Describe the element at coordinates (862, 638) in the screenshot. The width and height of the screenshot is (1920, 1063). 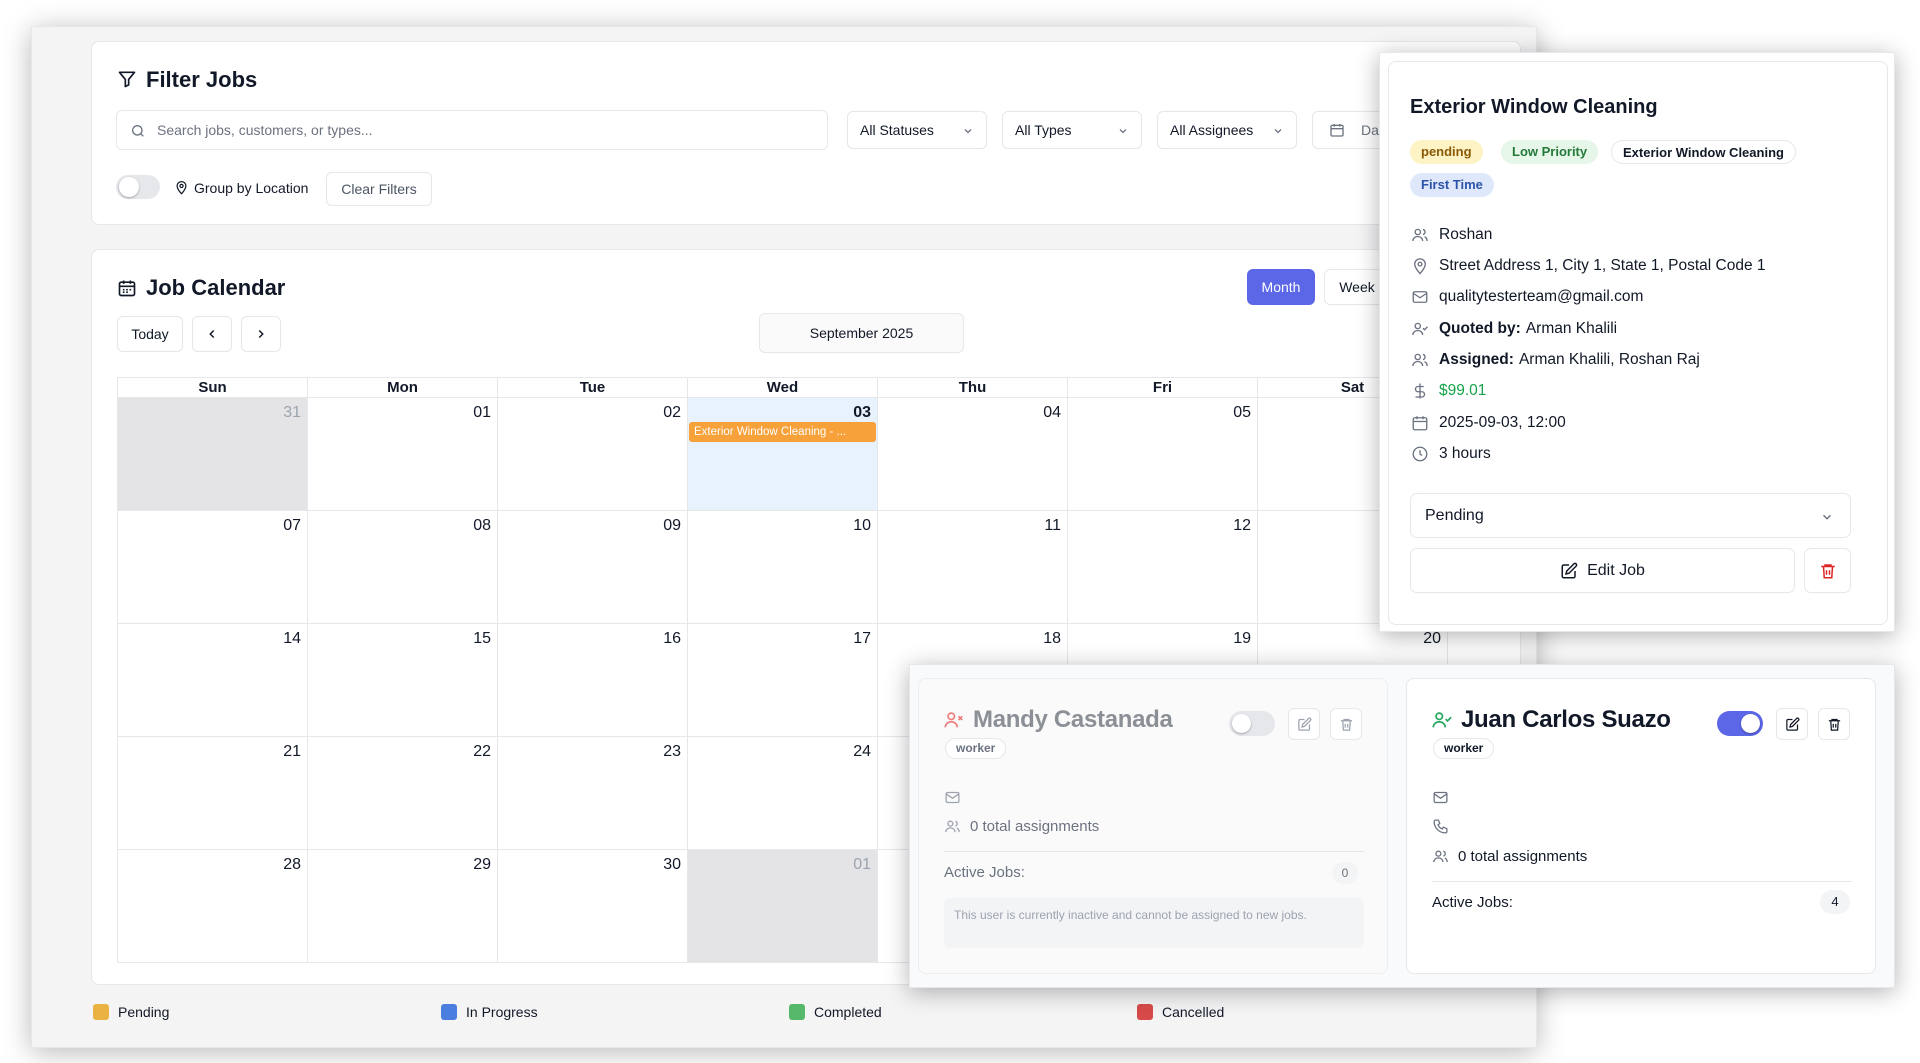
I see `day-number: 17` at that location.